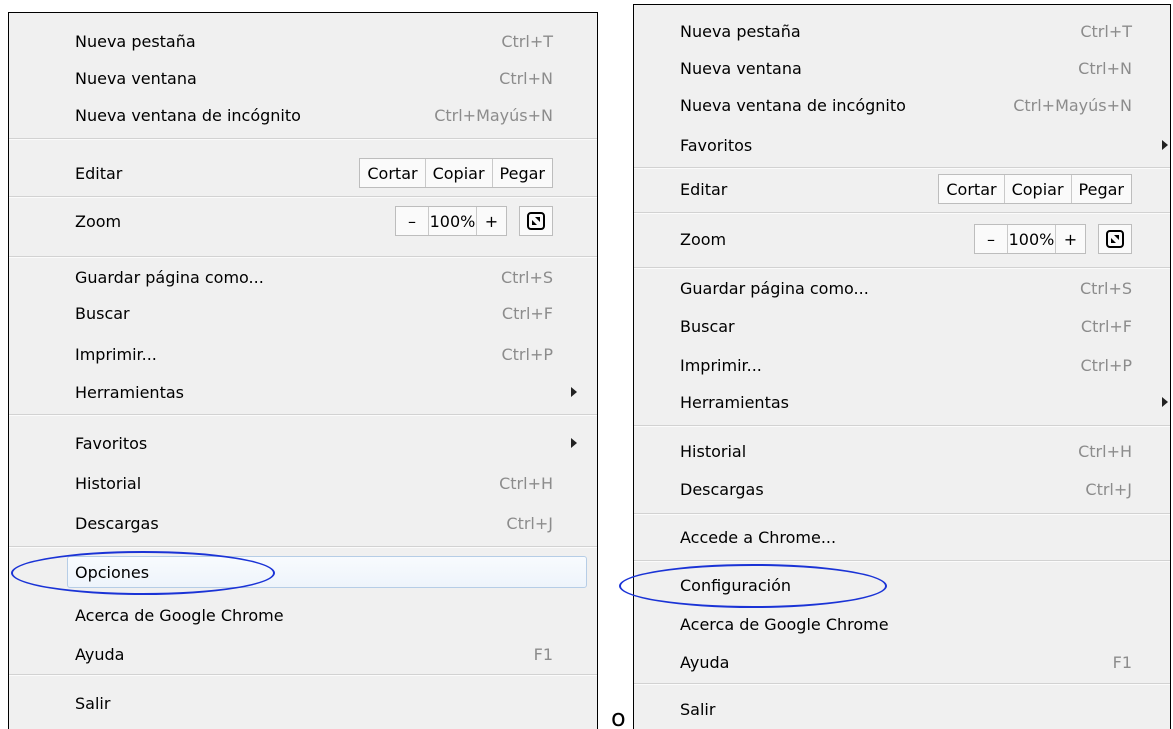 This screenshot has width=1173, height=729. I want to click on fullscreen-icon, so click(1115, 239).